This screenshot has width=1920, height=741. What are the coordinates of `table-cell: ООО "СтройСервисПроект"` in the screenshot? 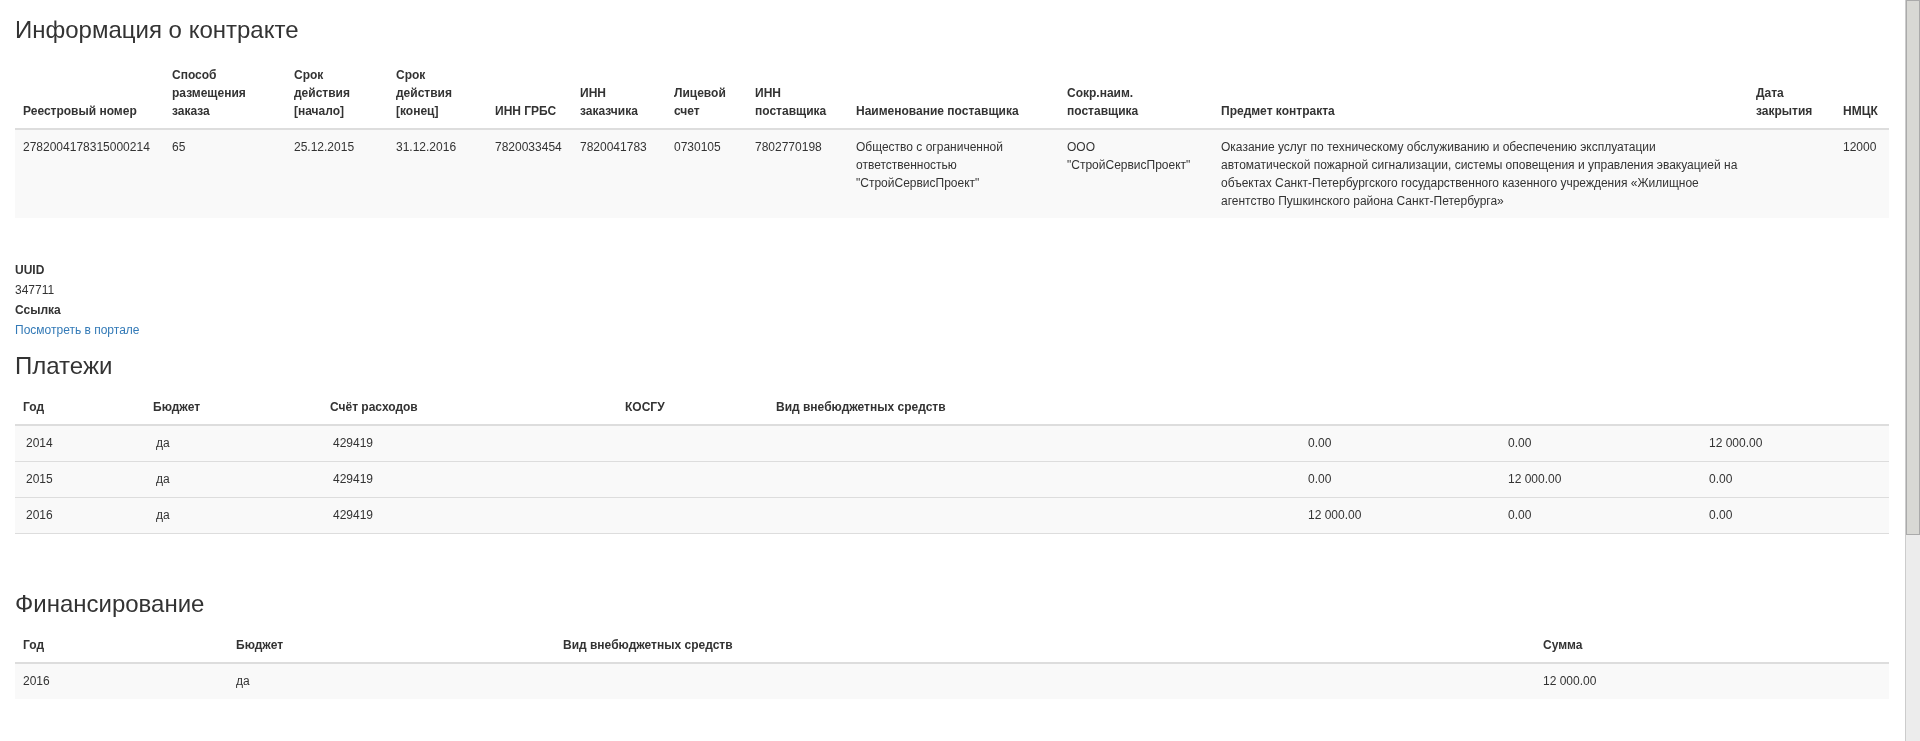 It's located at (1129, 156).